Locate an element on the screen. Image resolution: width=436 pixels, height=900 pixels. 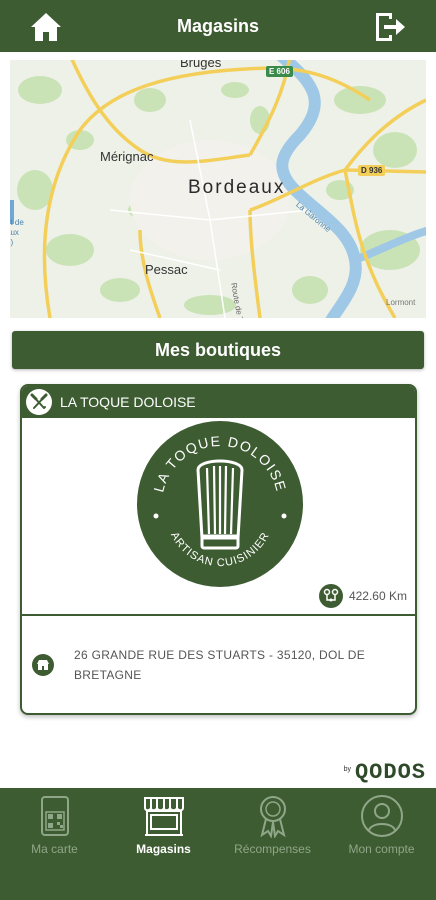
header-bar: Magasins is located at coordinates (218, 26).